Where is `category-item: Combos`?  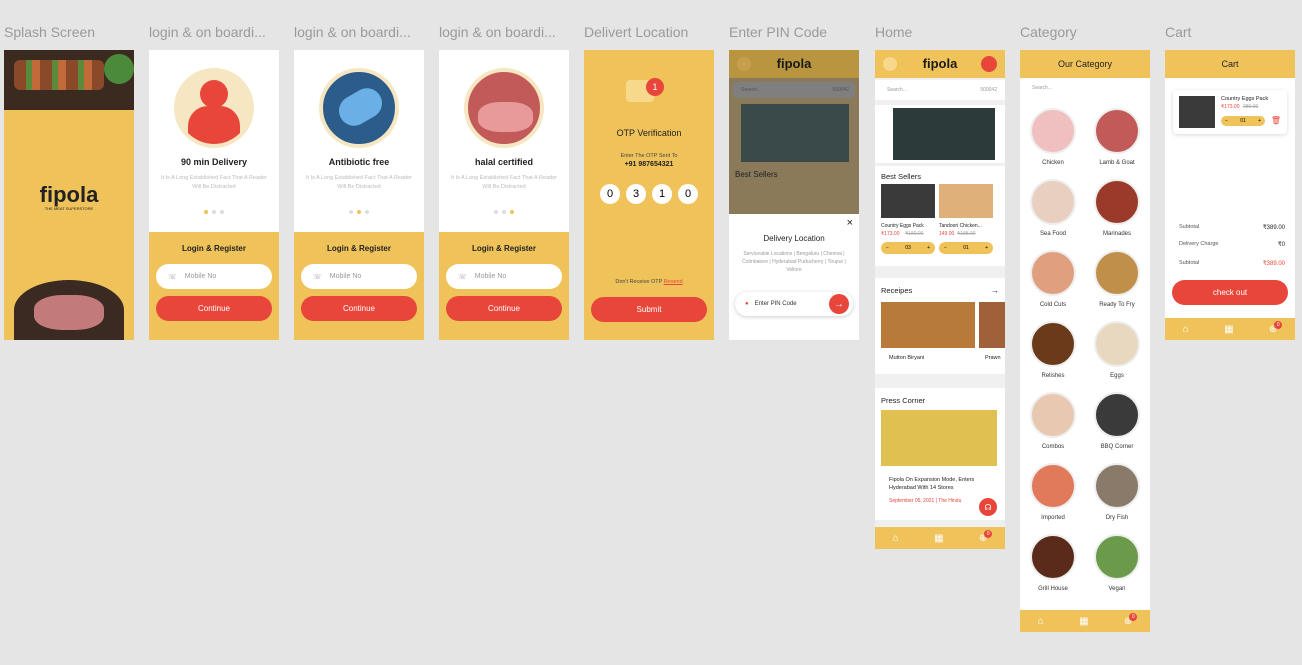
category-item: Combos is located at coordinates (1053, 421).